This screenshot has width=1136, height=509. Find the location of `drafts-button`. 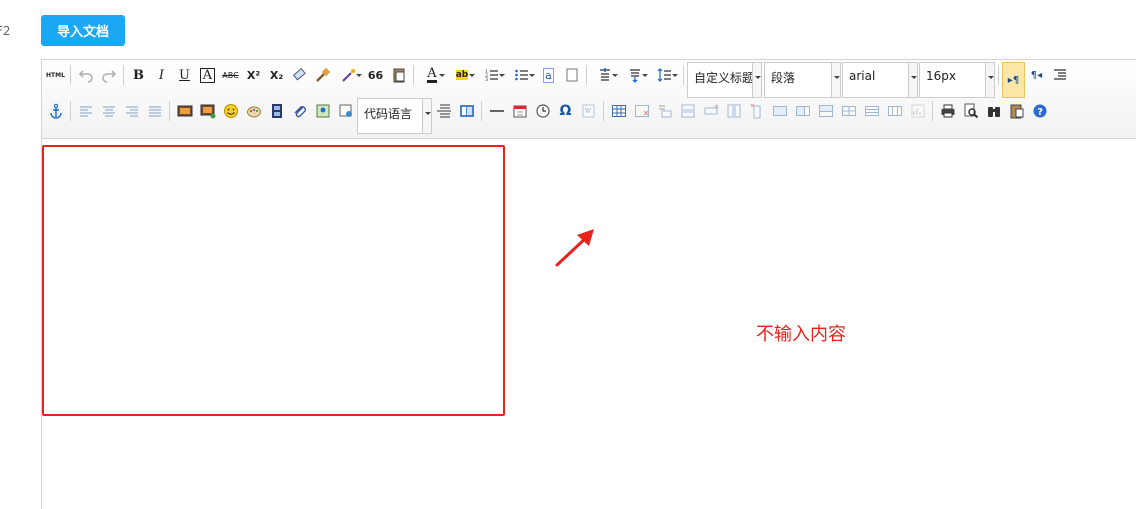

drafts-button is located at coordinates (1016, 111).